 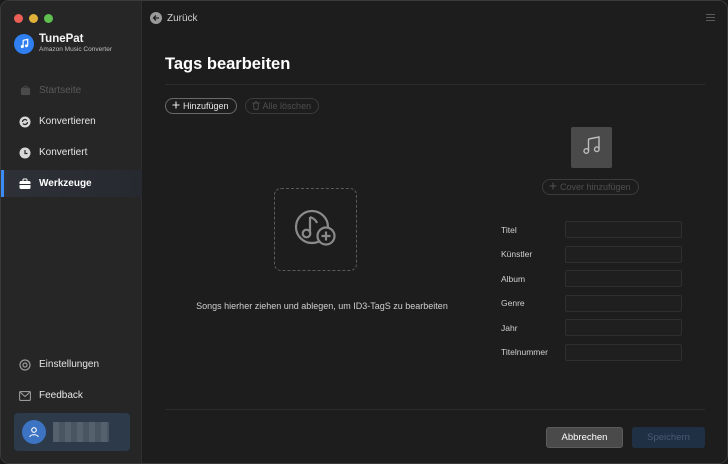 What do you see at coordinates (509, 229) in the screenshot?
I see `field-label: Titel` at bounding box center [509, 229].